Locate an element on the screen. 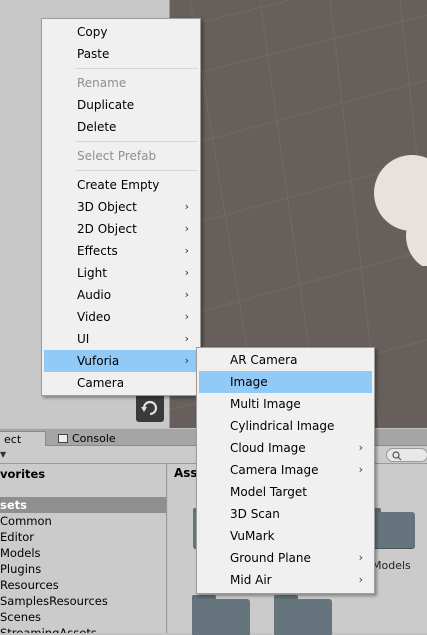  menu-item-light: Light › is located at coordinates (121, 273).